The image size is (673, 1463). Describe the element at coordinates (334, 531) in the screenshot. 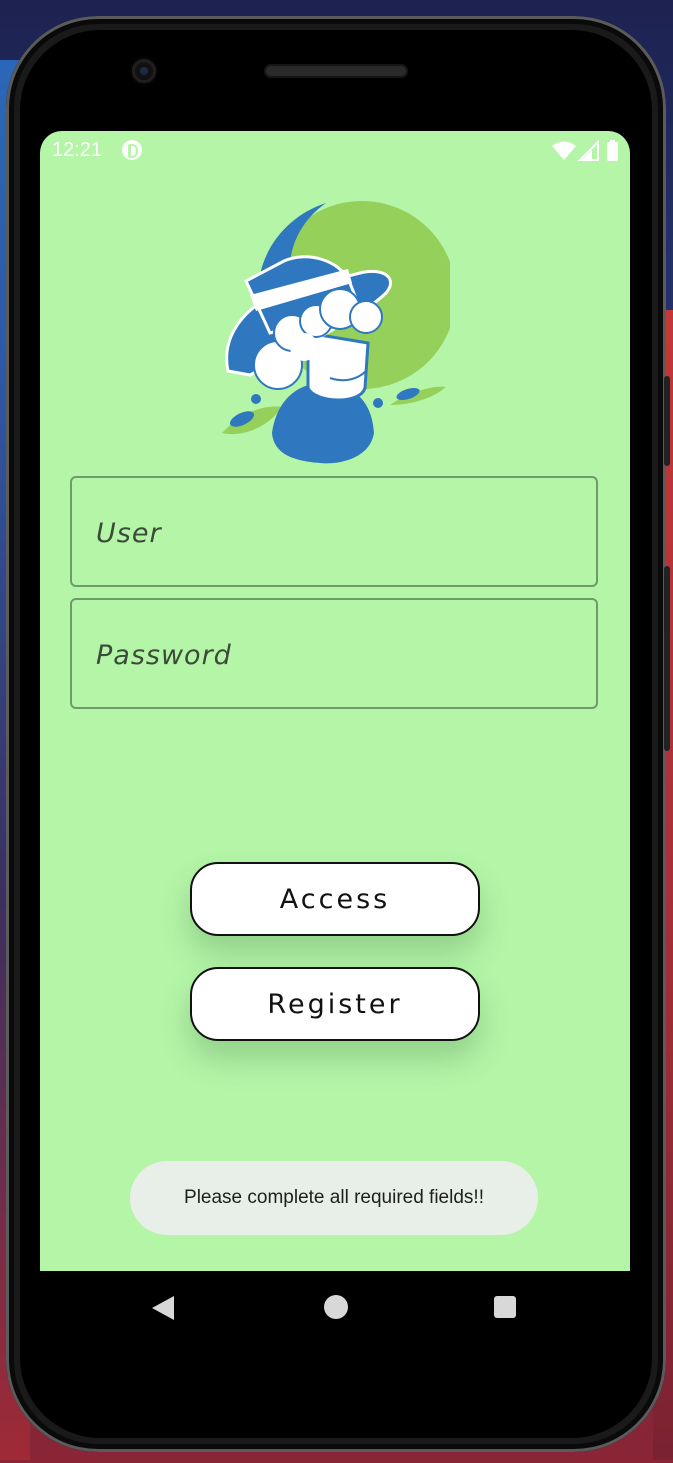

I see `user-input: User` at that location.